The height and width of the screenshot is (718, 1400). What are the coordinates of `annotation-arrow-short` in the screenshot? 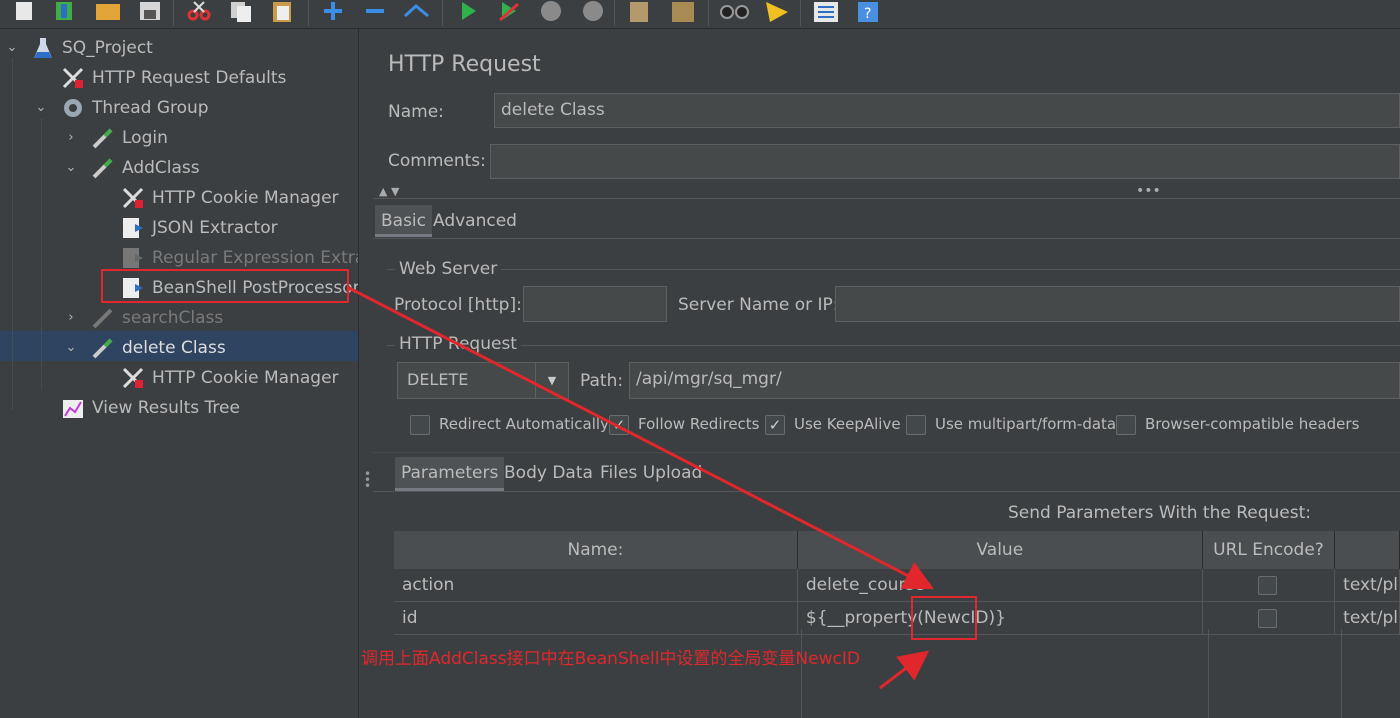 It's located at (904, 670).